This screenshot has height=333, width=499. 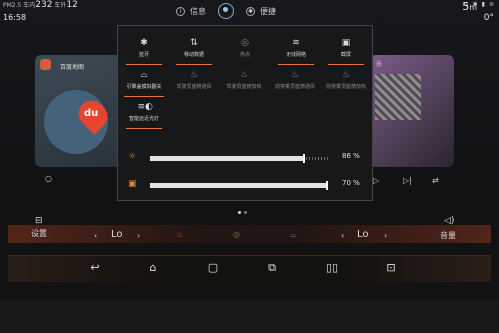 I want to click on settings-button: 设置, so click(x=39, y=233).